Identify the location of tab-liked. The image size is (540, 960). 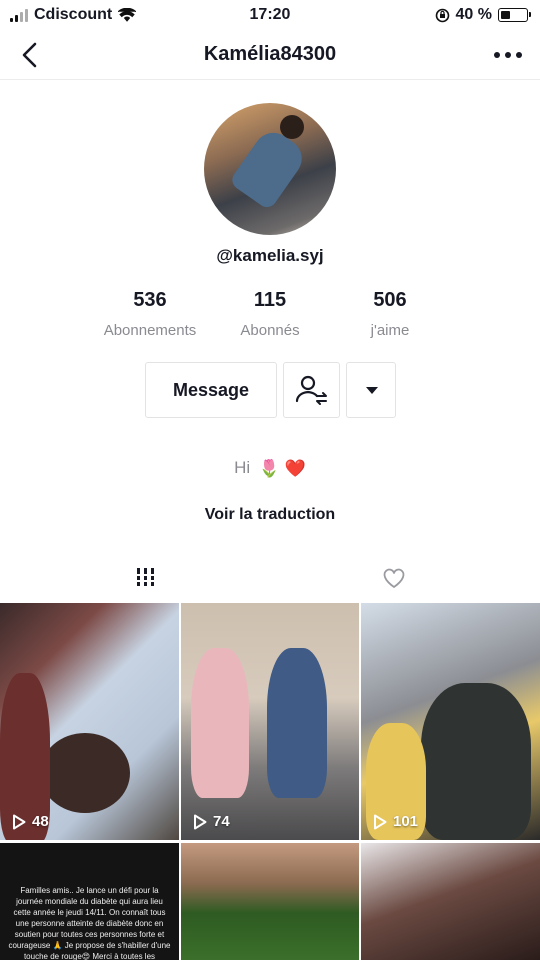
(395, 579).